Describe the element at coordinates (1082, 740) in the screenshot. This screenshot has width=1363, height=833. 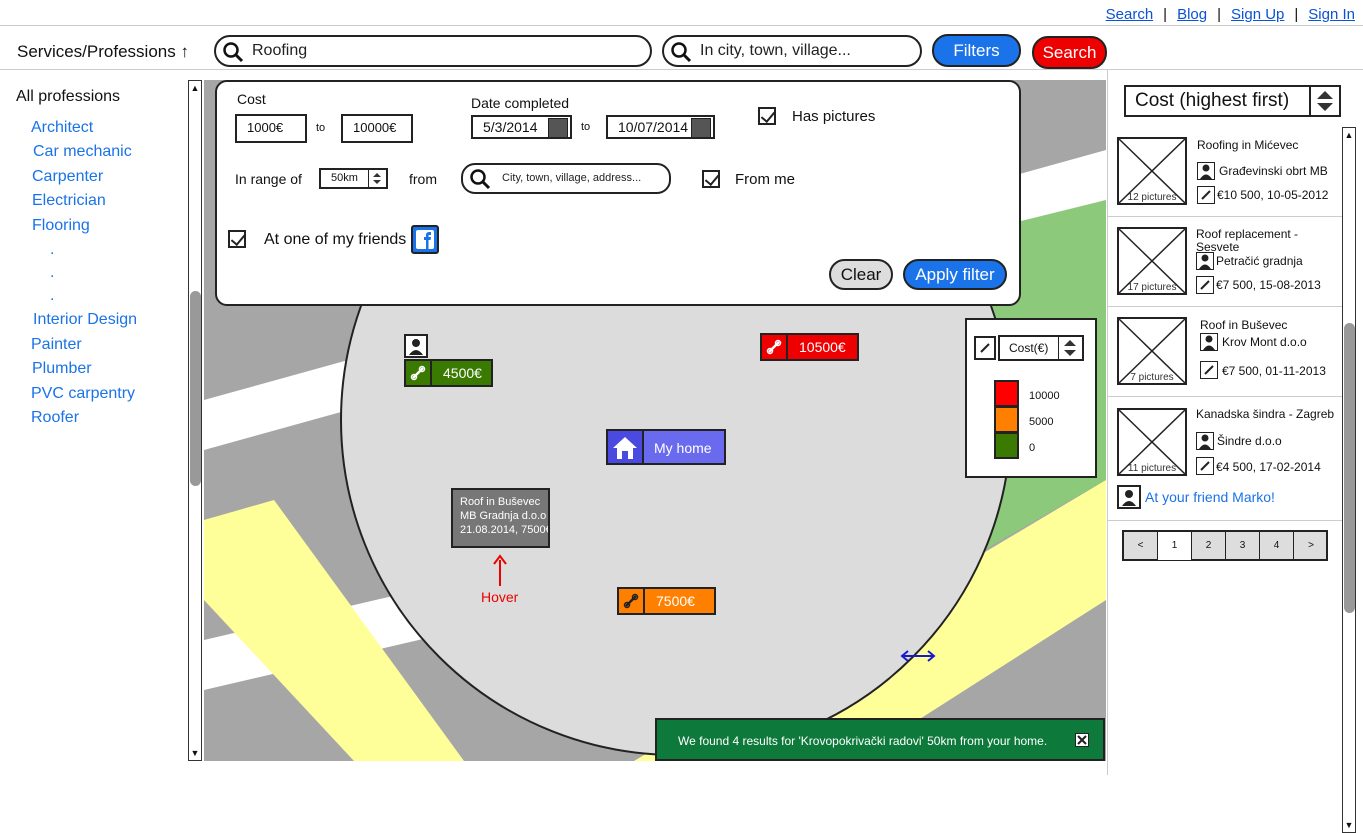
I see `close-icon` at that location.